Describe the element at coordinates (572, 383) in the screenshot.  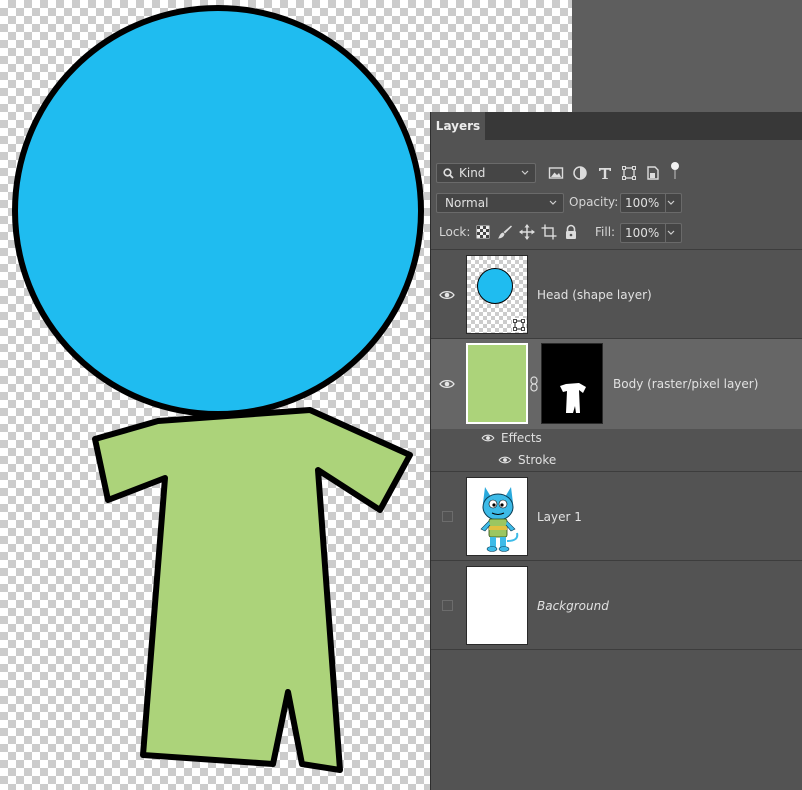
I see `layer-mask-thumbnail-body` at that location.